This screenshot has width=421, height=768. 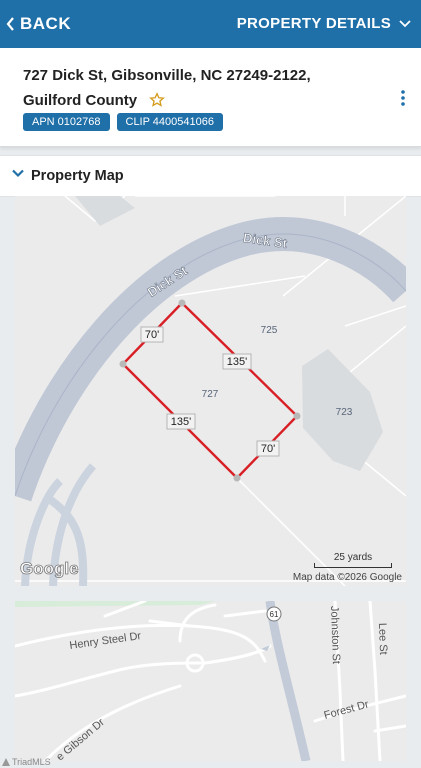 What do you see at coordinates (347, 577) in the screenshot?
I see `map-attribution: Map data ©2026 Google` at bounding box center [347, 577].